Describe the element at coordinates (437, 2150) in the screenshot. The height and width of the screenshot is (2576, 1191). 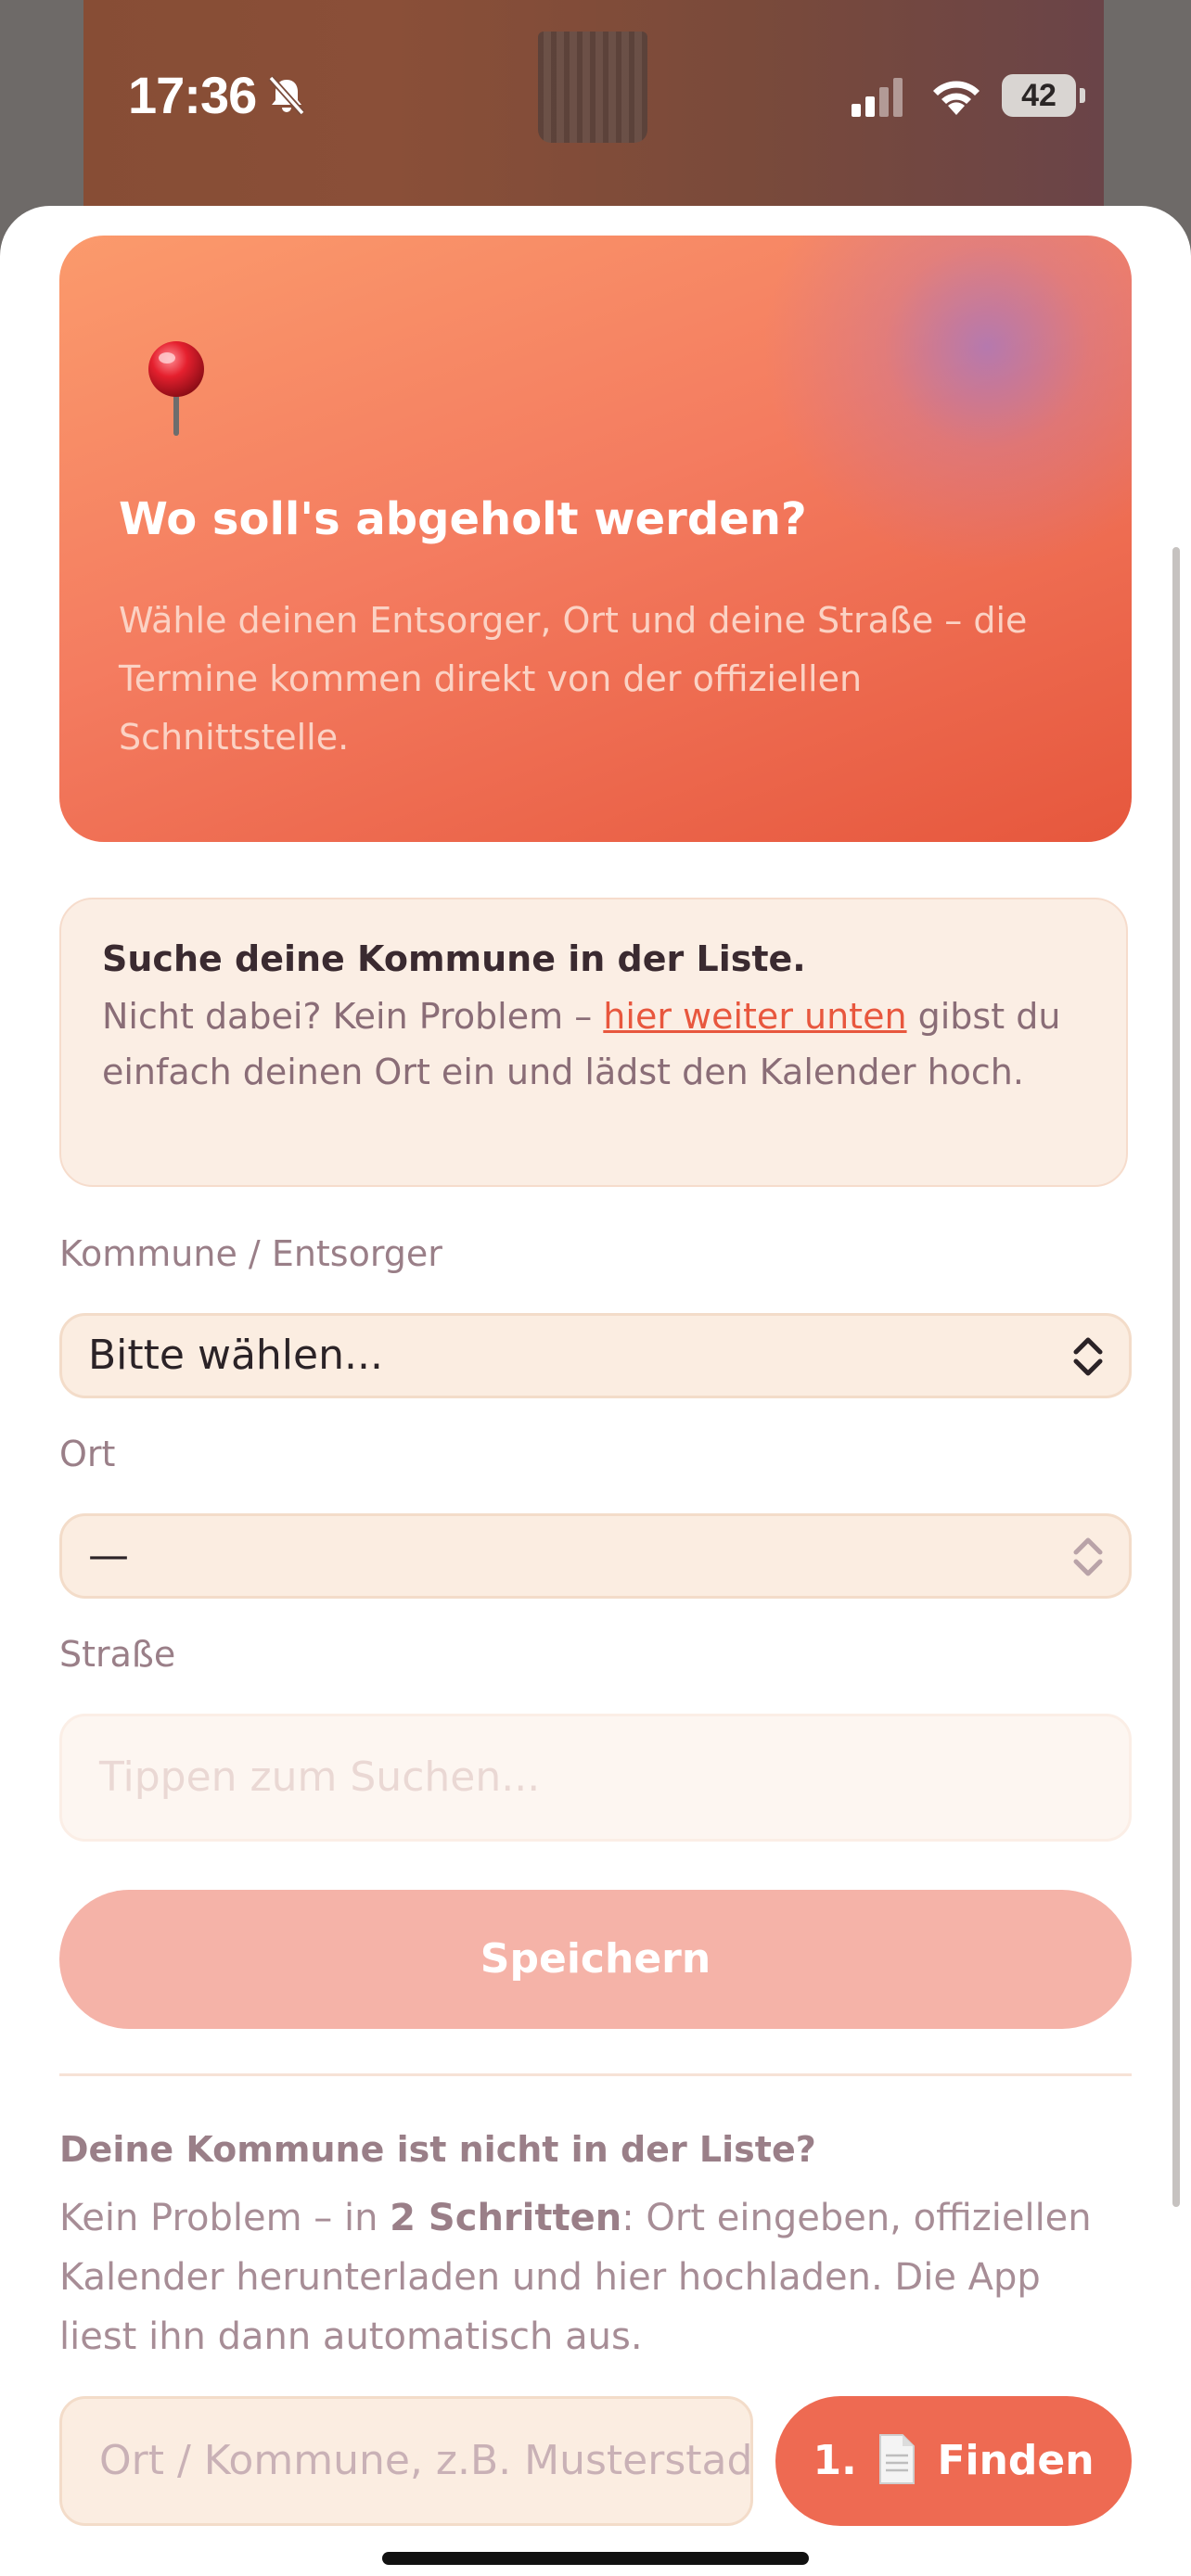
I see `alternative-title: Deine Kommune ist nicht in der Liste?` at that location.